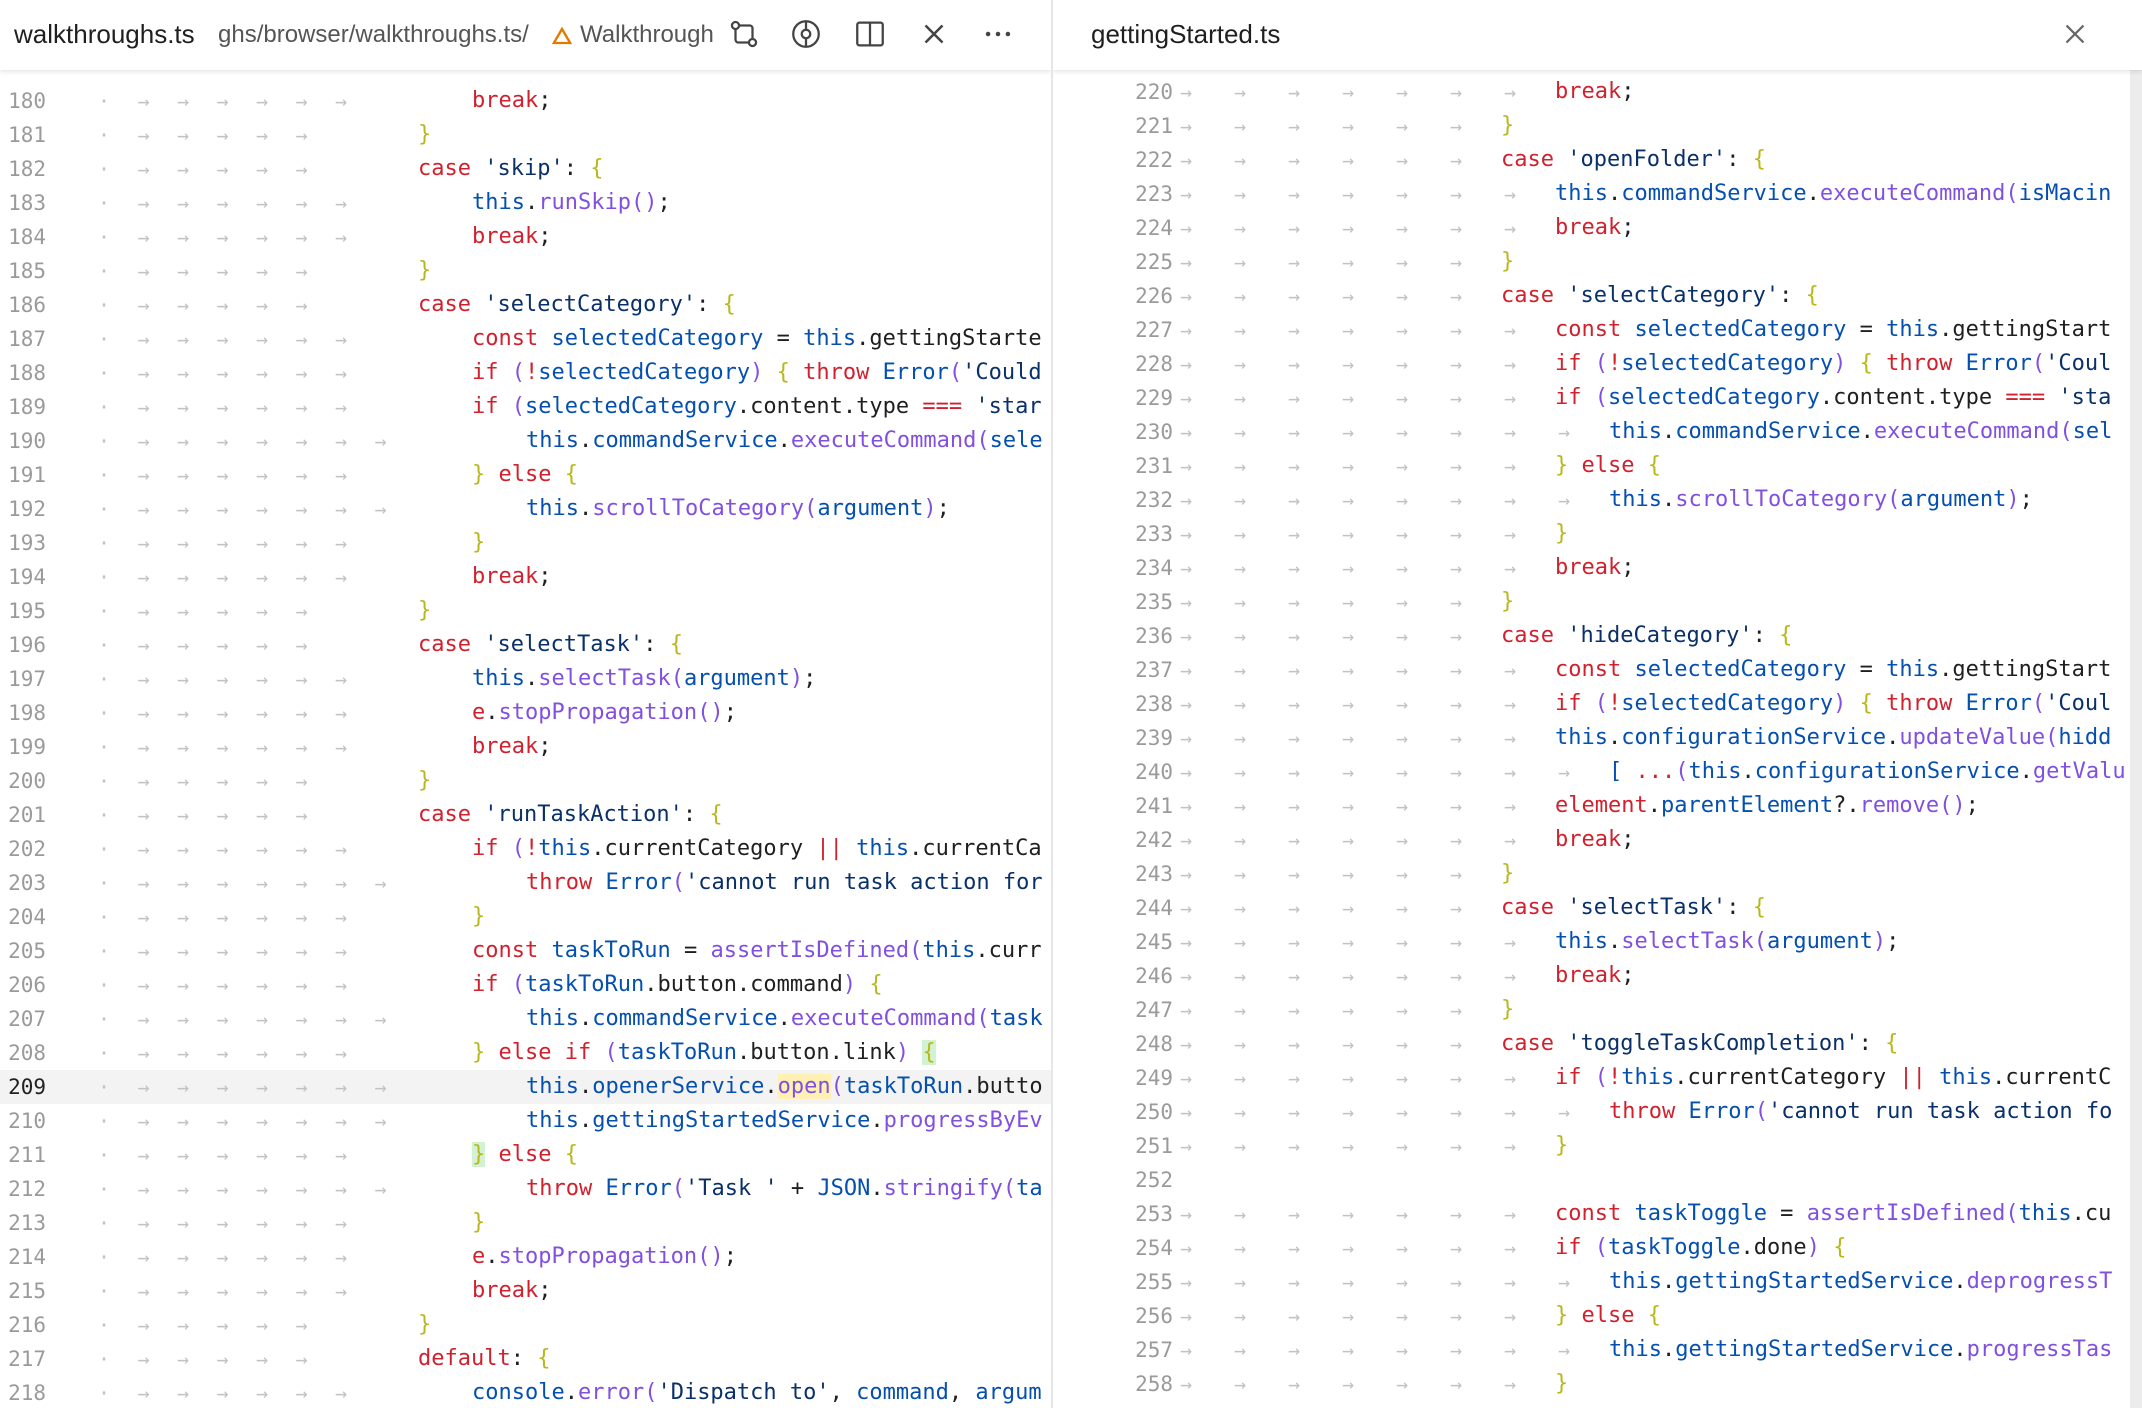  I want to click on code-line: 216 · → → → → →}, so click(525, 1325).